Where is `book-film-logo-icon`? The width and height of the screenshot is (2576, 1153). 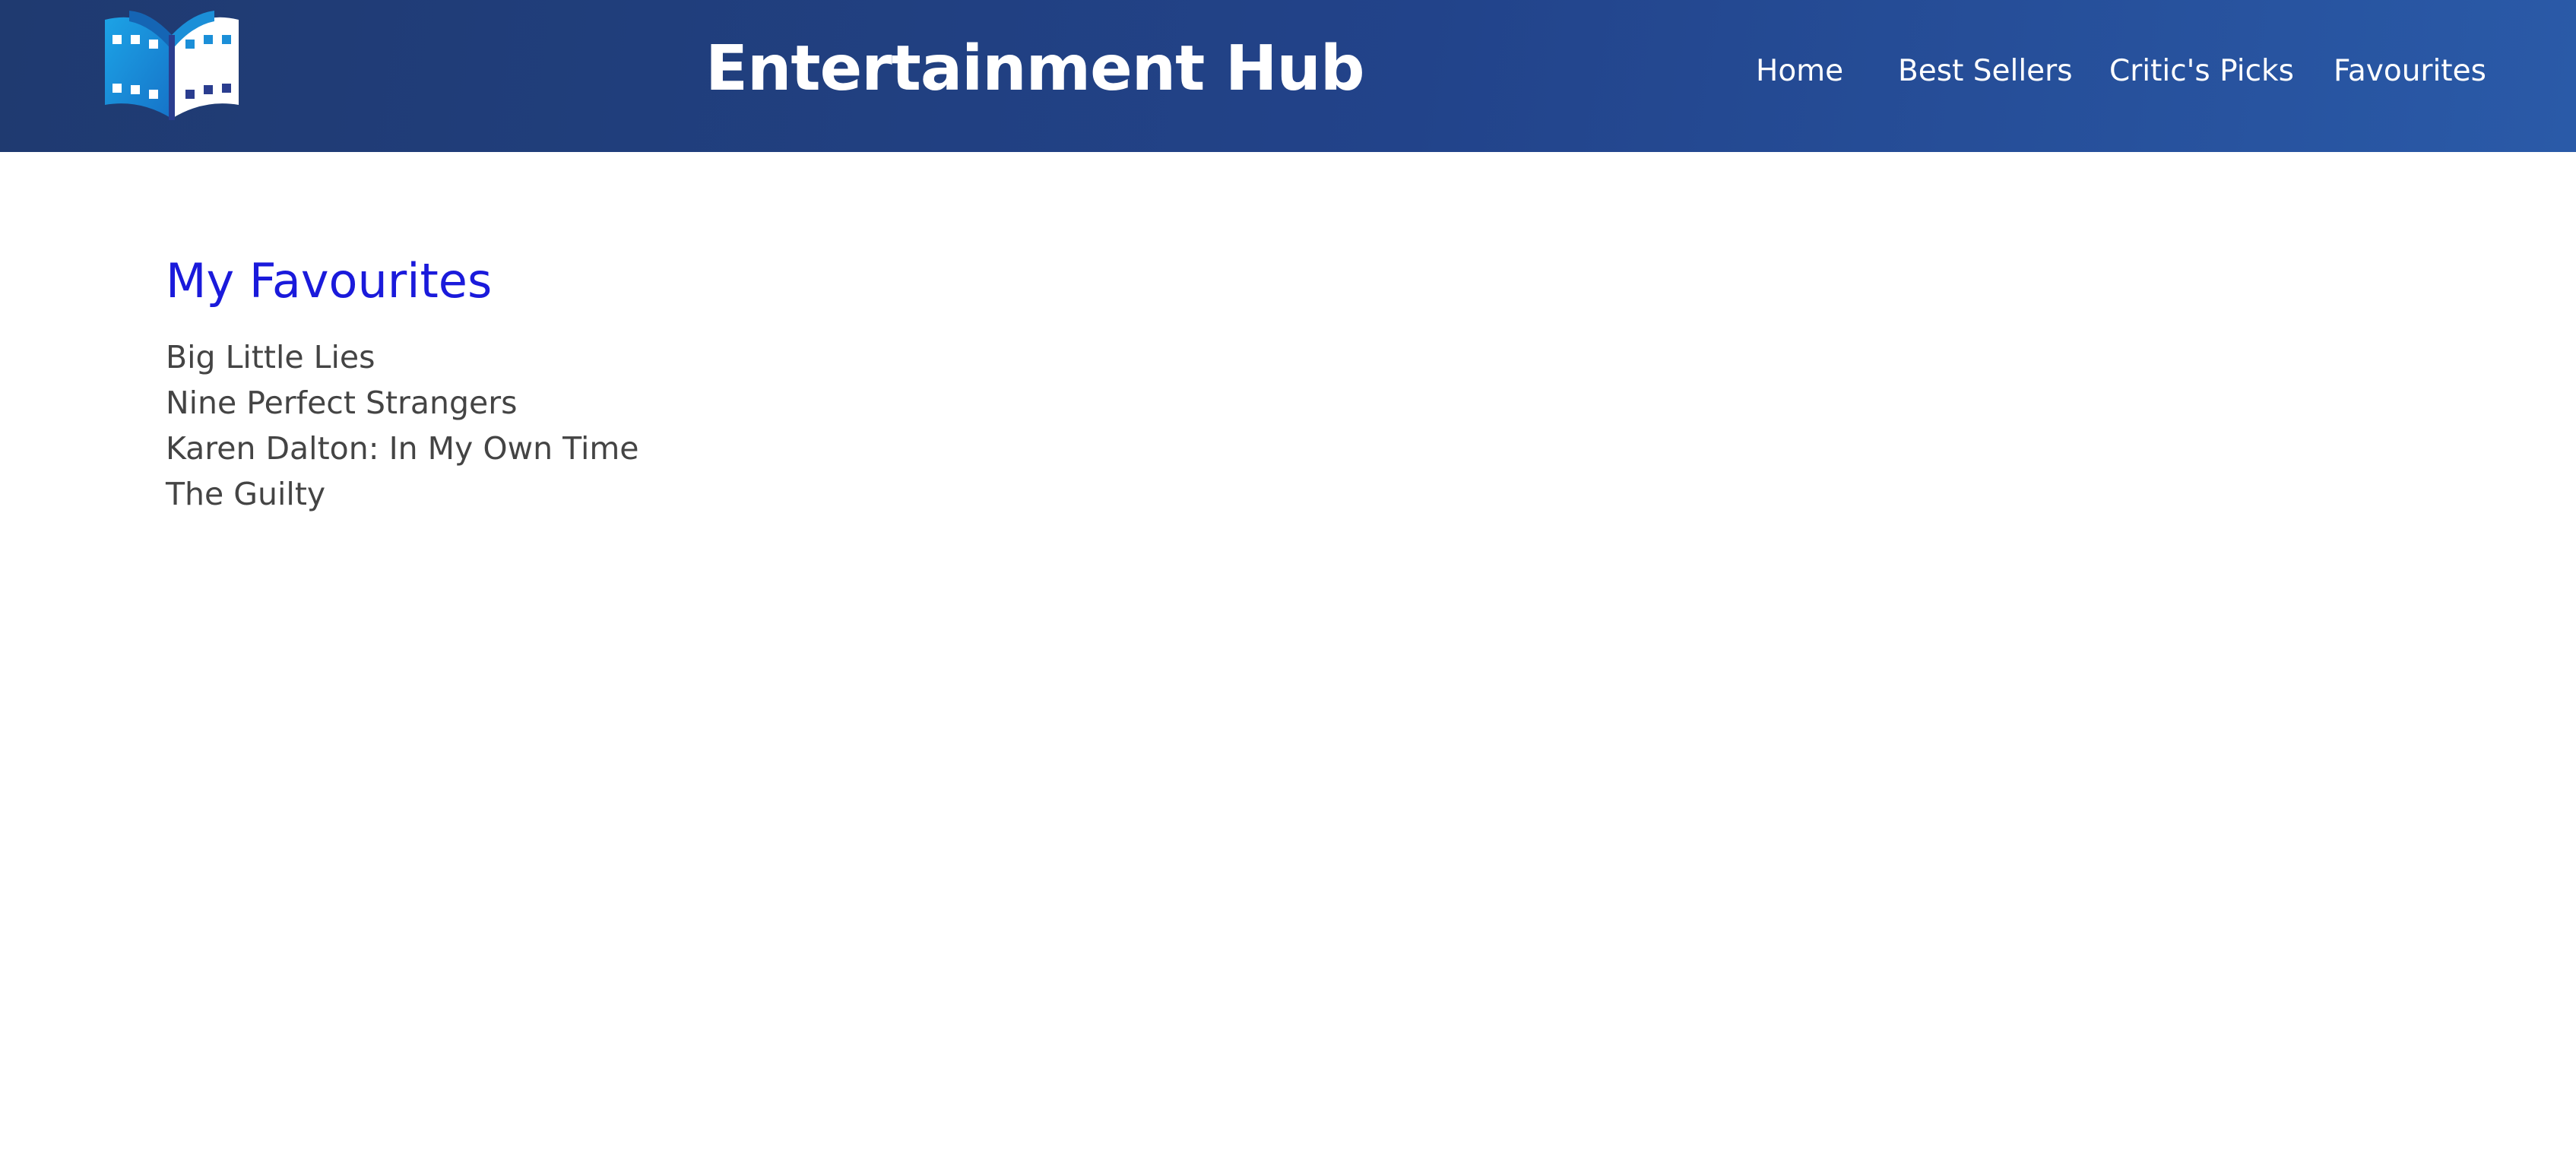 book-film-logo-icon is located at coordinates (172, 63).